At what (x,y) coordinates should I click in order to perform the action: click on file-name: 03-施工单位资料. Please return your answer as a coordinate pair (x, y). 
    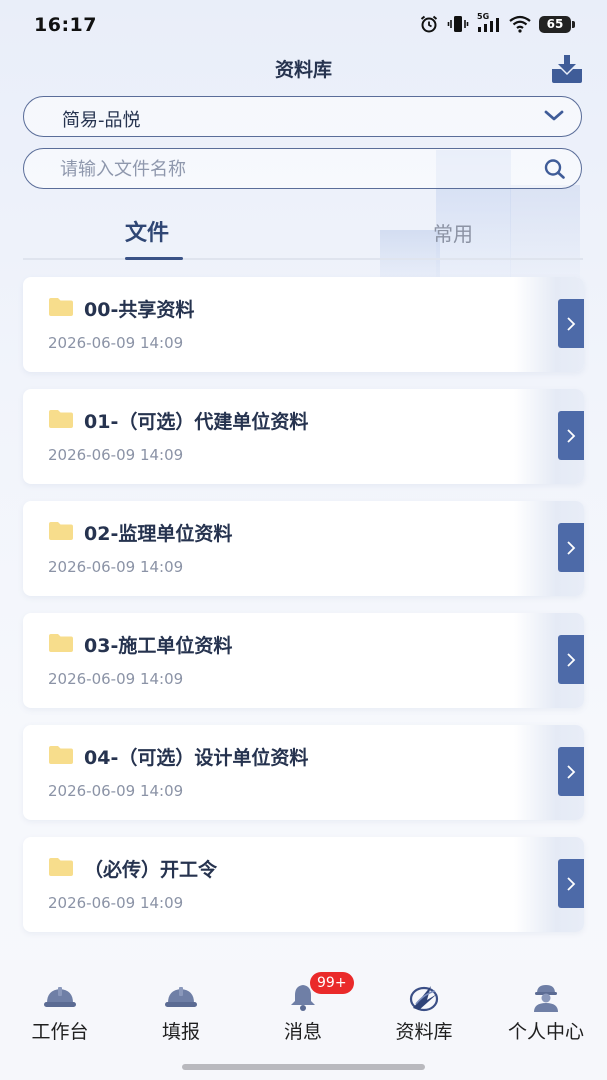
    Looking at the image, I should click on (158, 646).